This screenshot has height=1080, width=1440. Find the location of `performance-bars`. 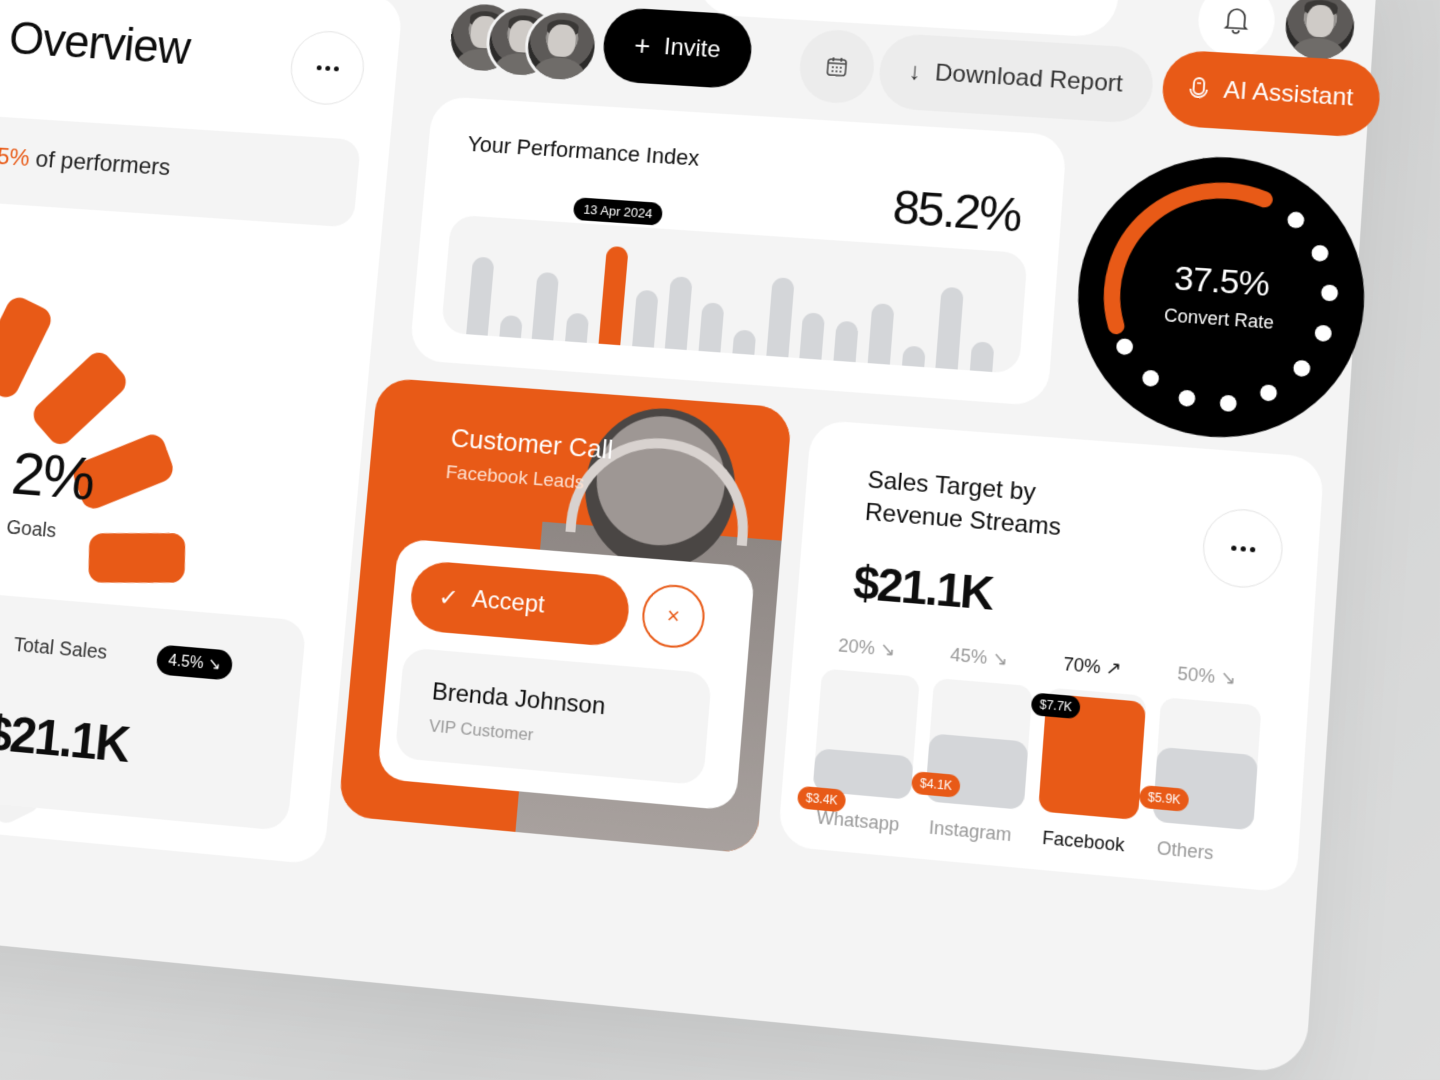

performance-bars is located at coordinates (733, 299).